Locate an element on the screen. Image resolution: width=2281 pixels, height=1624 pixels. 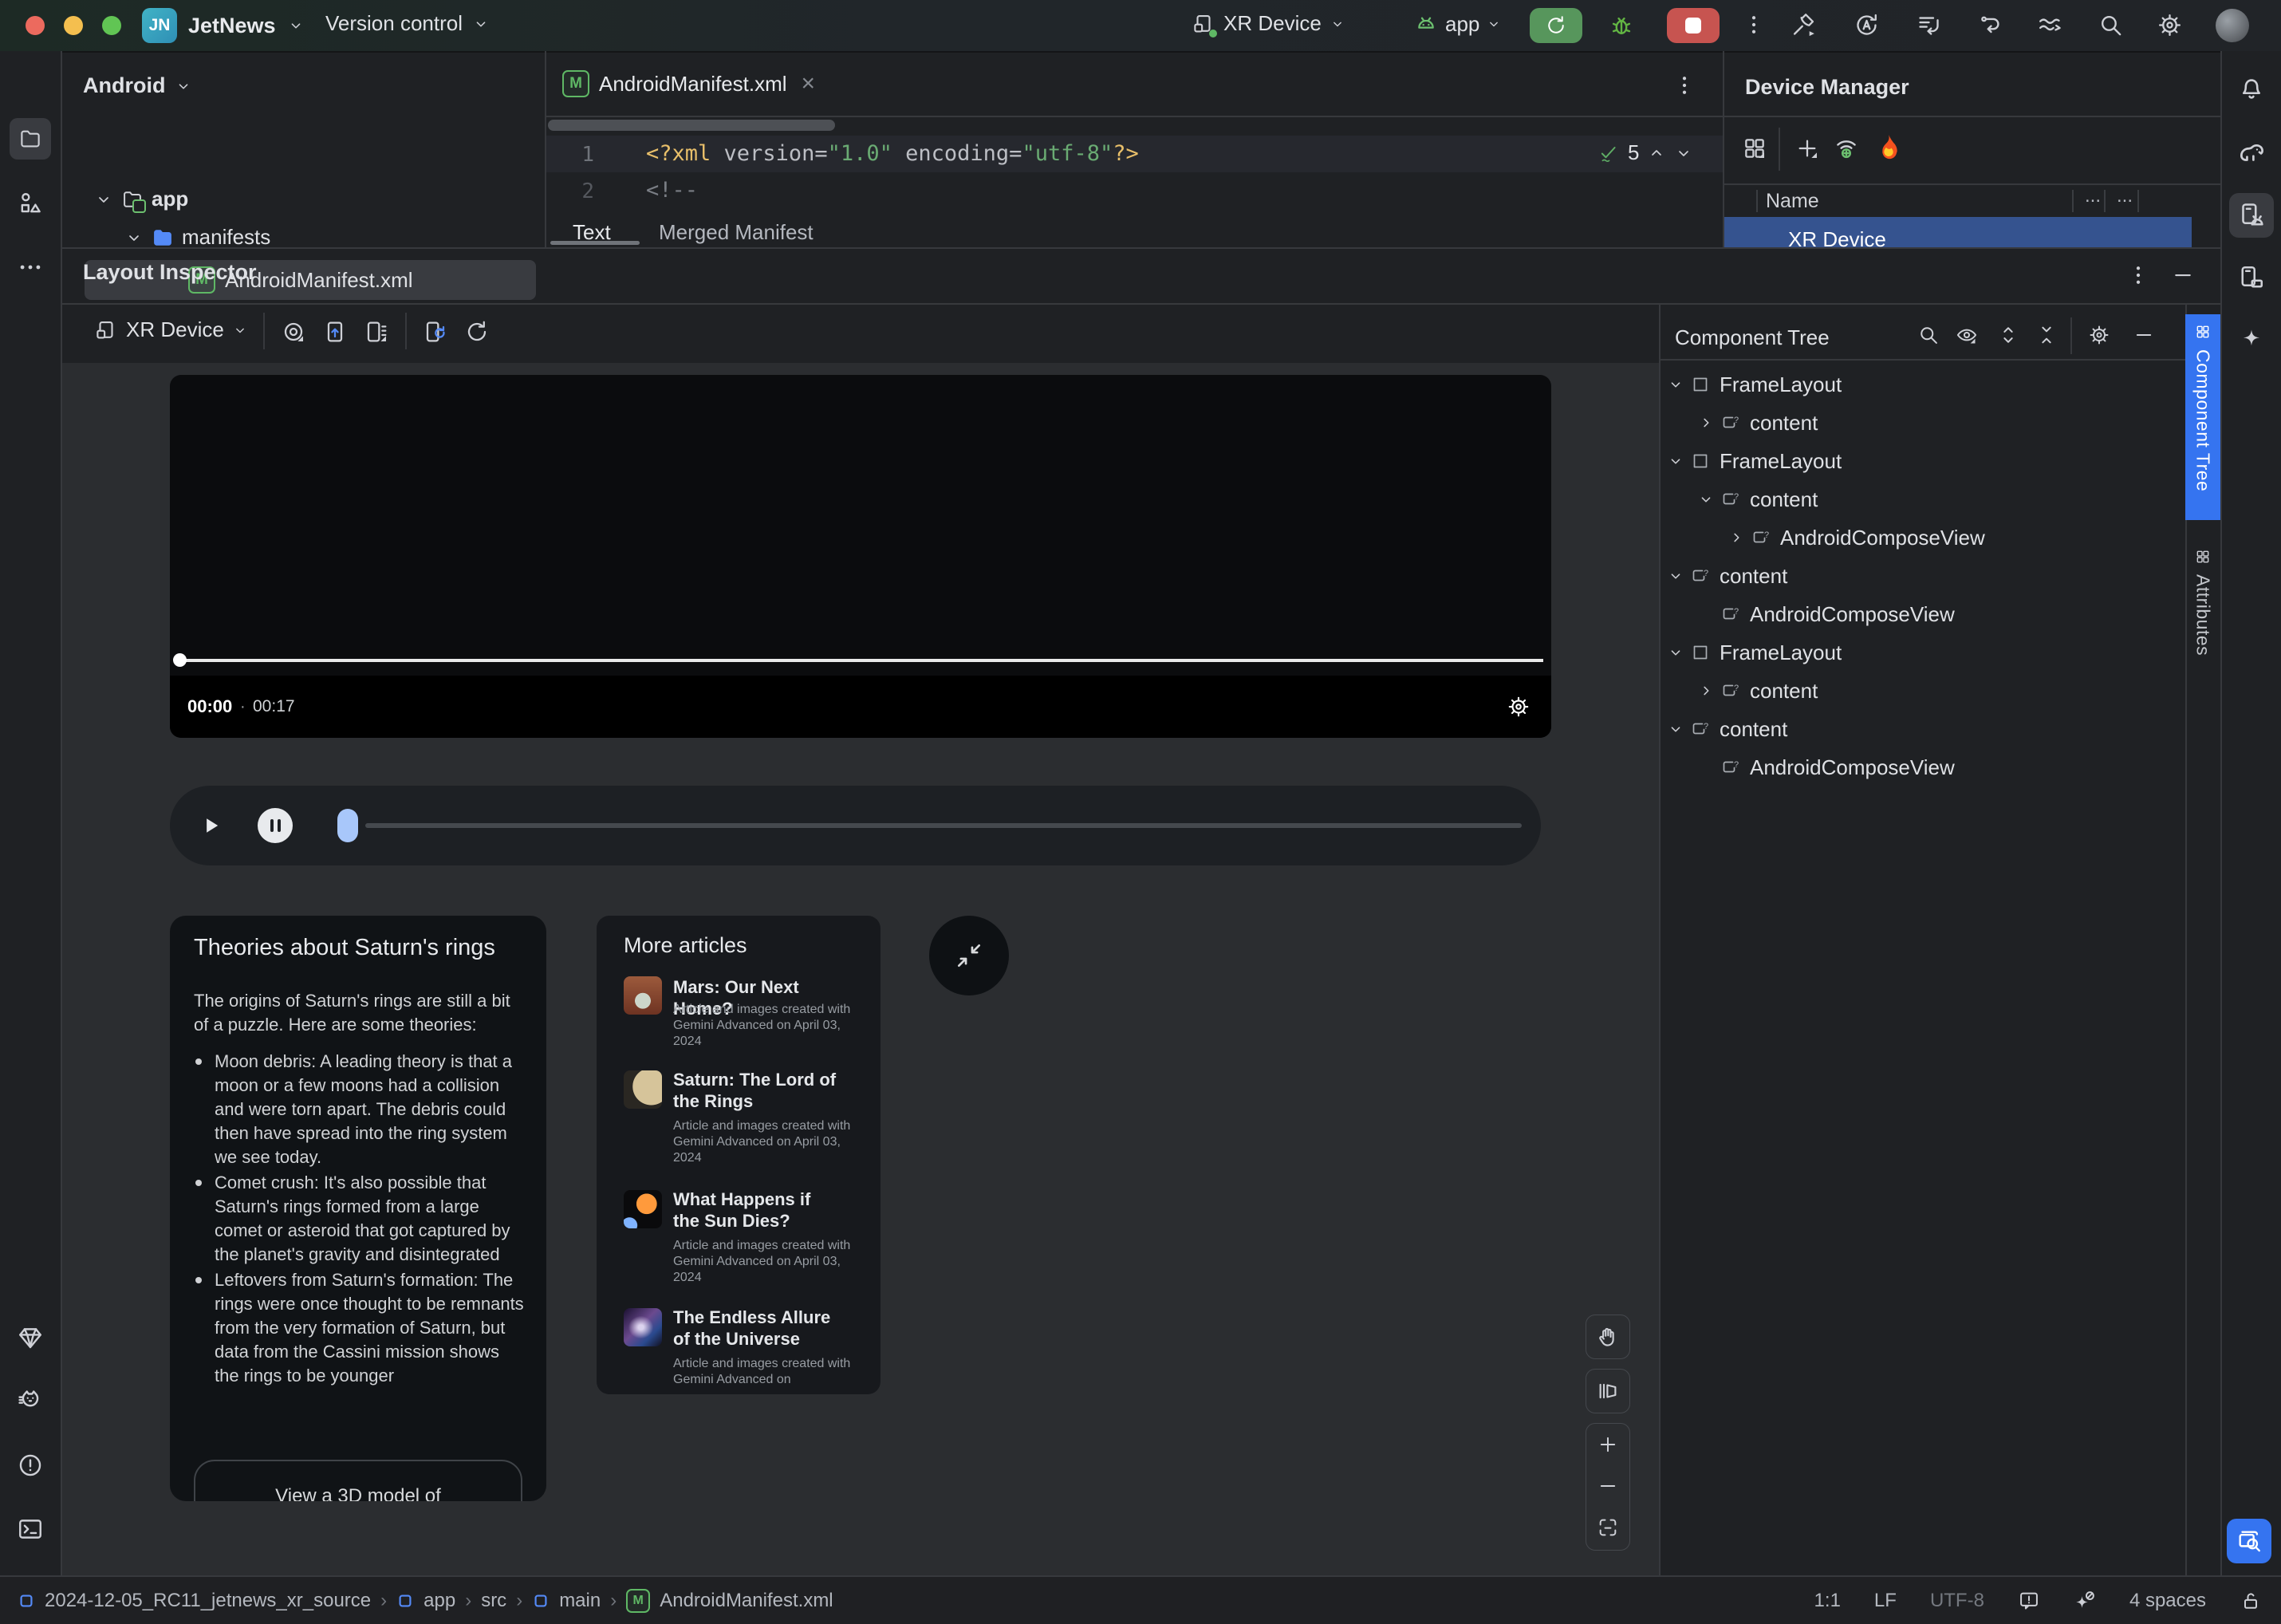
close-icon: × is located at coordinates (809, 84).